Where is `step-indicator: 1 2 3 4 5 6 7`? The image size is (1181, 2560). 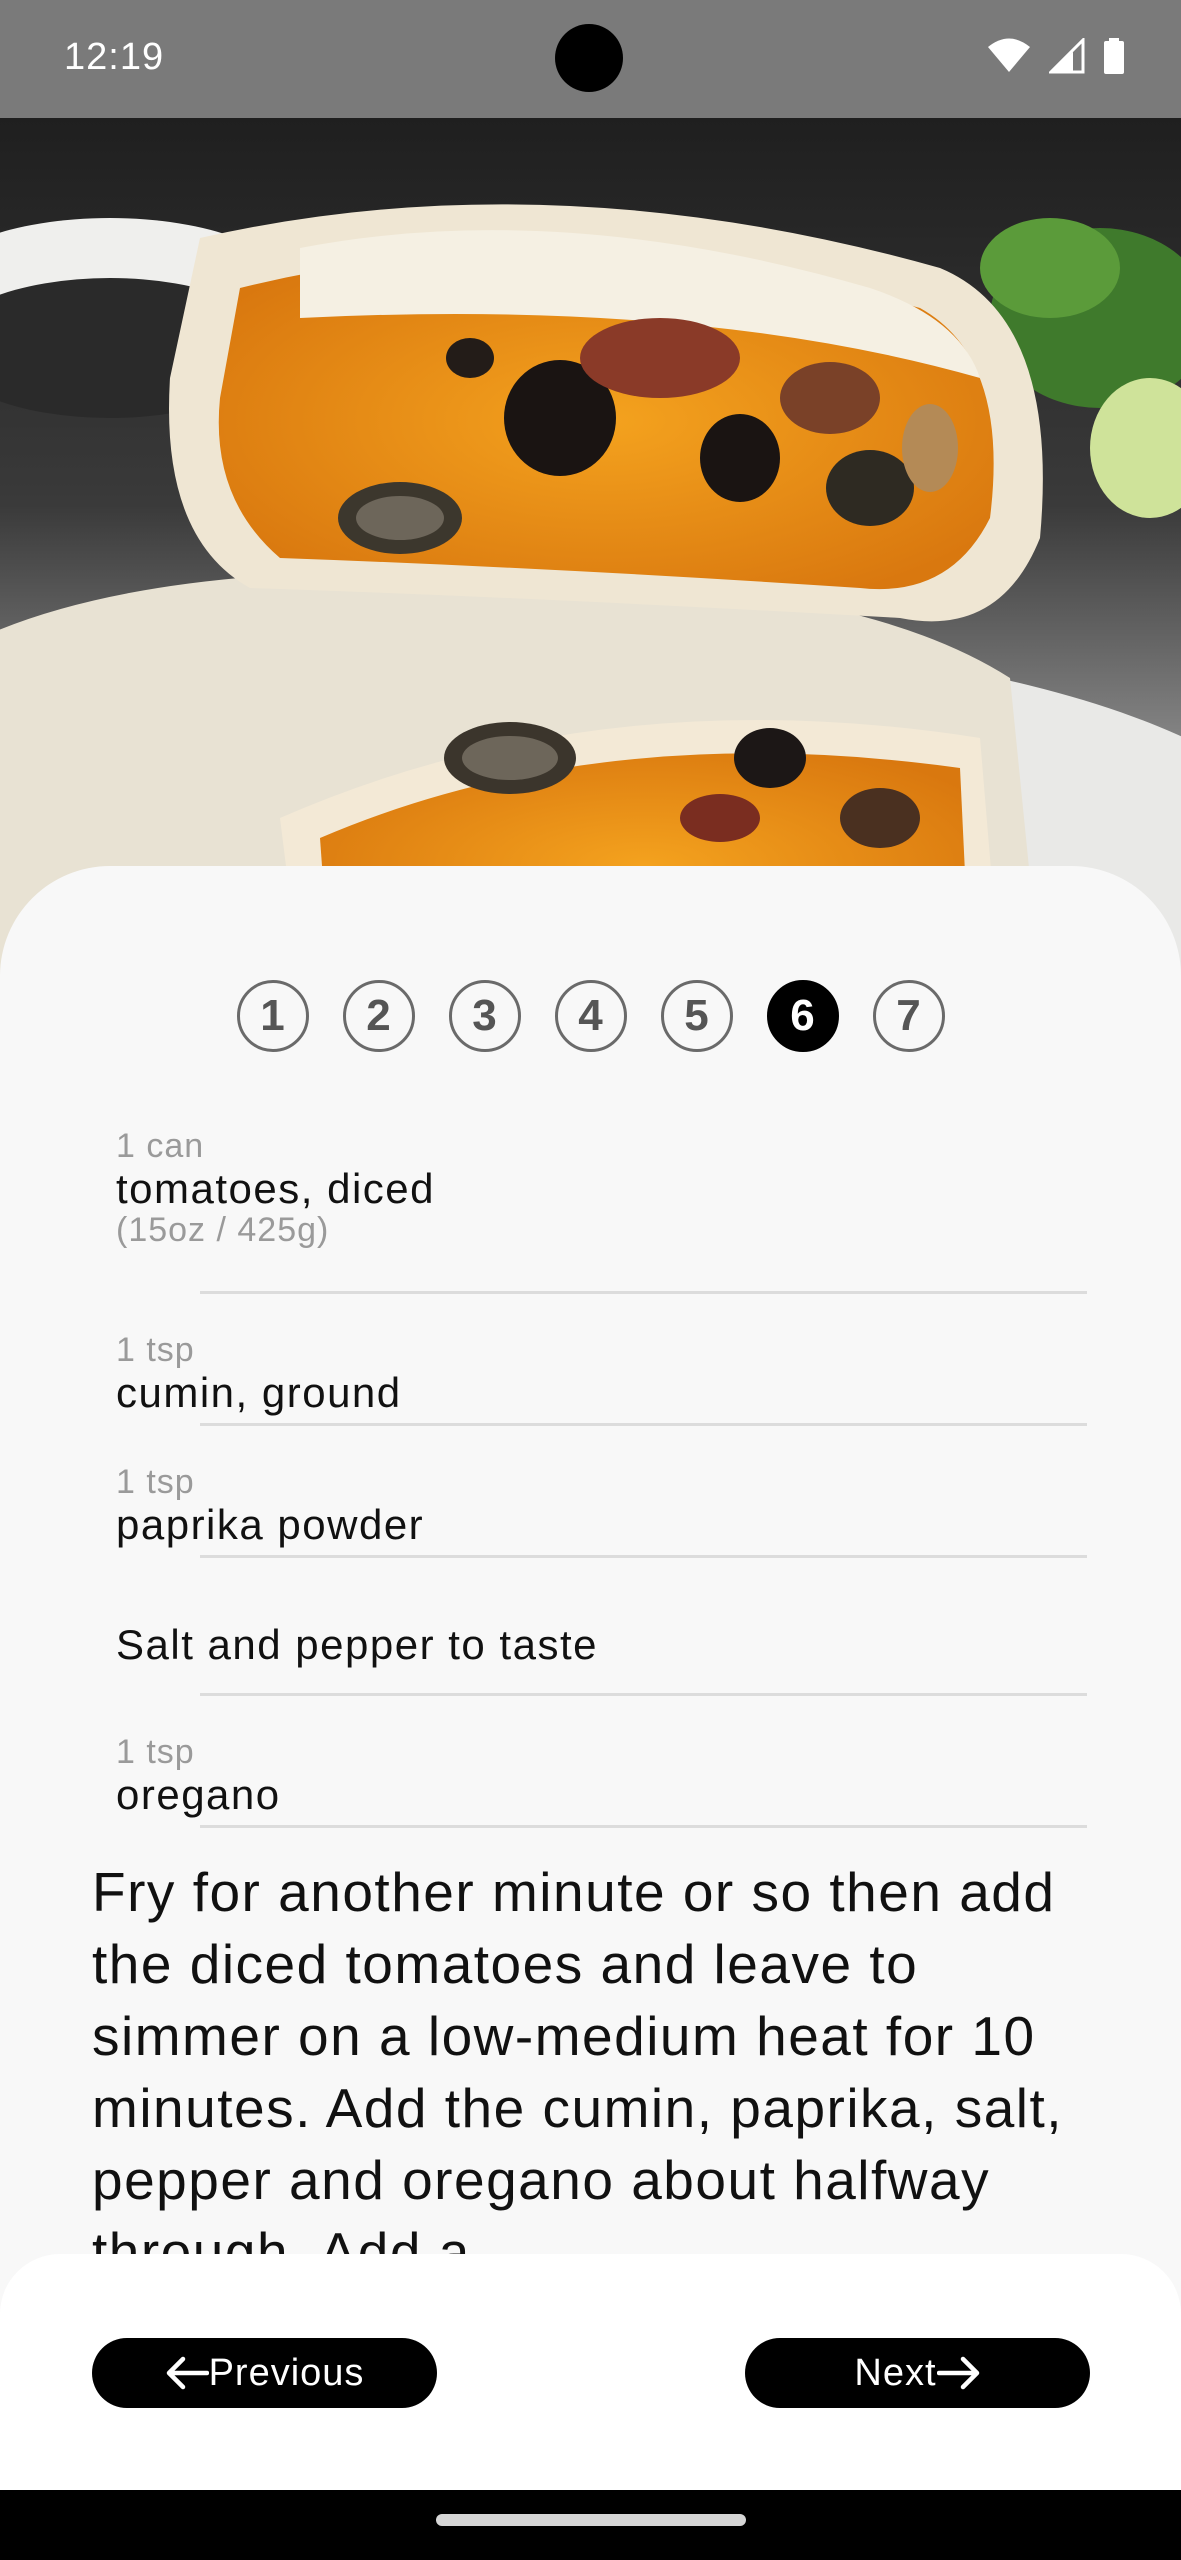 step-indicator: 1 2 3 4 5 6 7 is located at coordinates (590, 1016).